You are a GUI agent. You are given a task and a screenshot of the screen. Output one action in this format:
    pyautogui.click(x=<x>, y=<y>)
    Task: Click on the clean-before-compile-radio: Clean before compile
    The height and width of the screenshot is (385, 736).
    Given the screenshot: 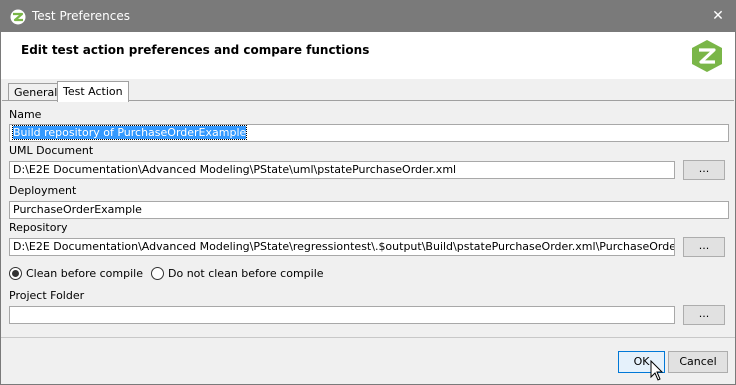 What is the action you would take?
    pyautogui.click(x=76, y=273)
    